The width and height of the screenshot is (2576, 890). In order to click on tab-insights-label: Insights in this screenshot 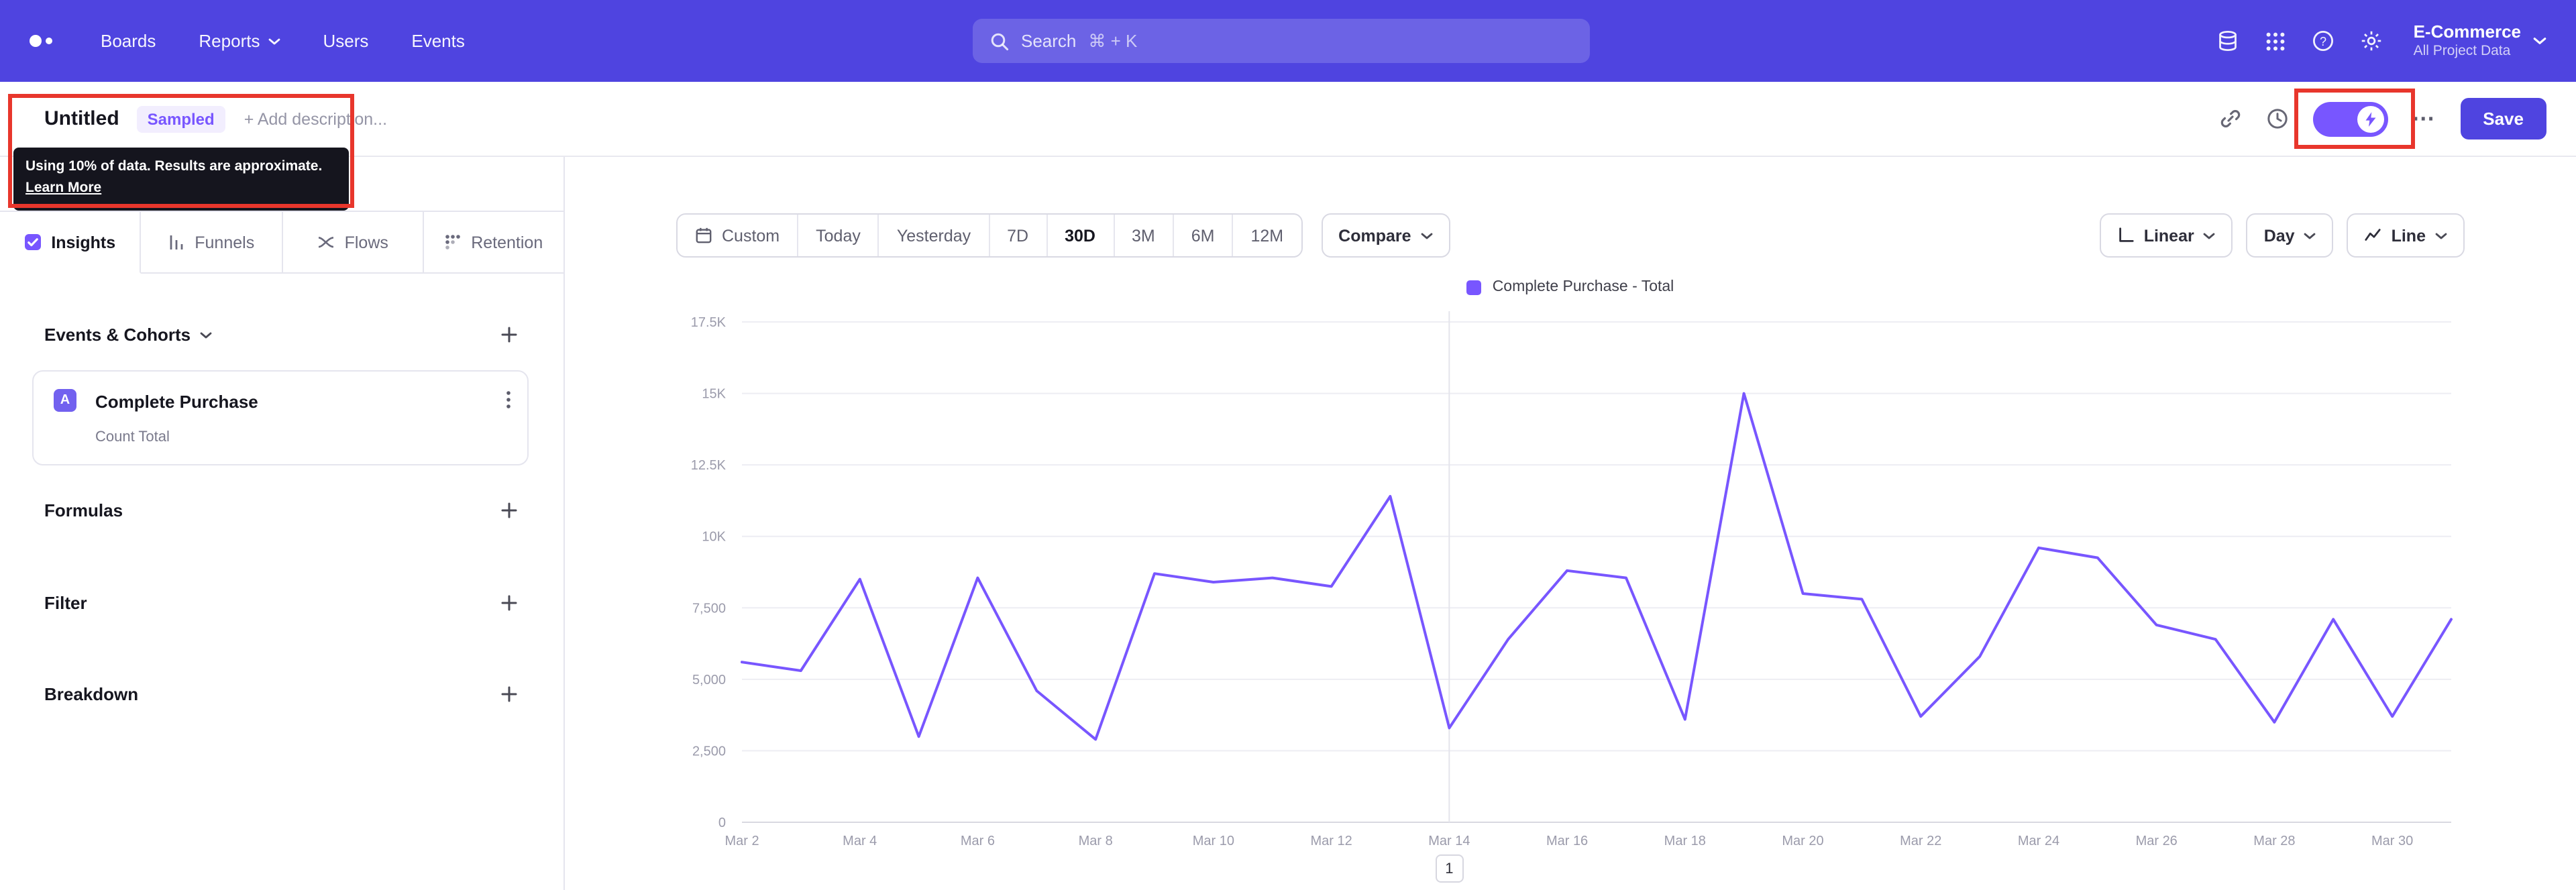, I will do `click(83, 242)`.